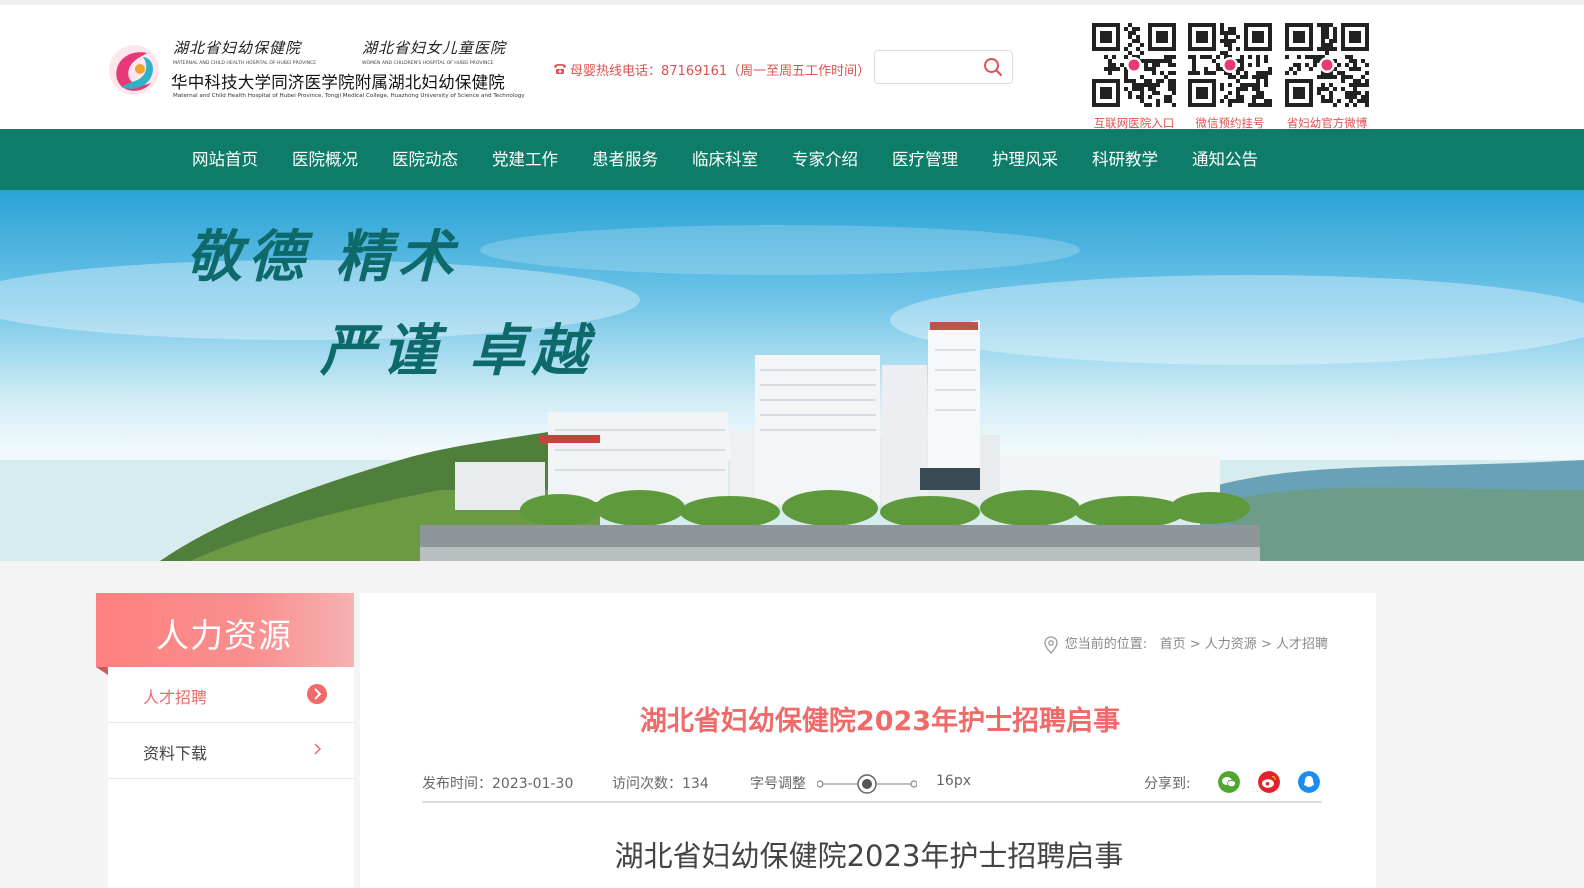  Describe the element at coordinates (325, 159) in the screenshot. I see `nav-item-overview: 医院概况` at that location.